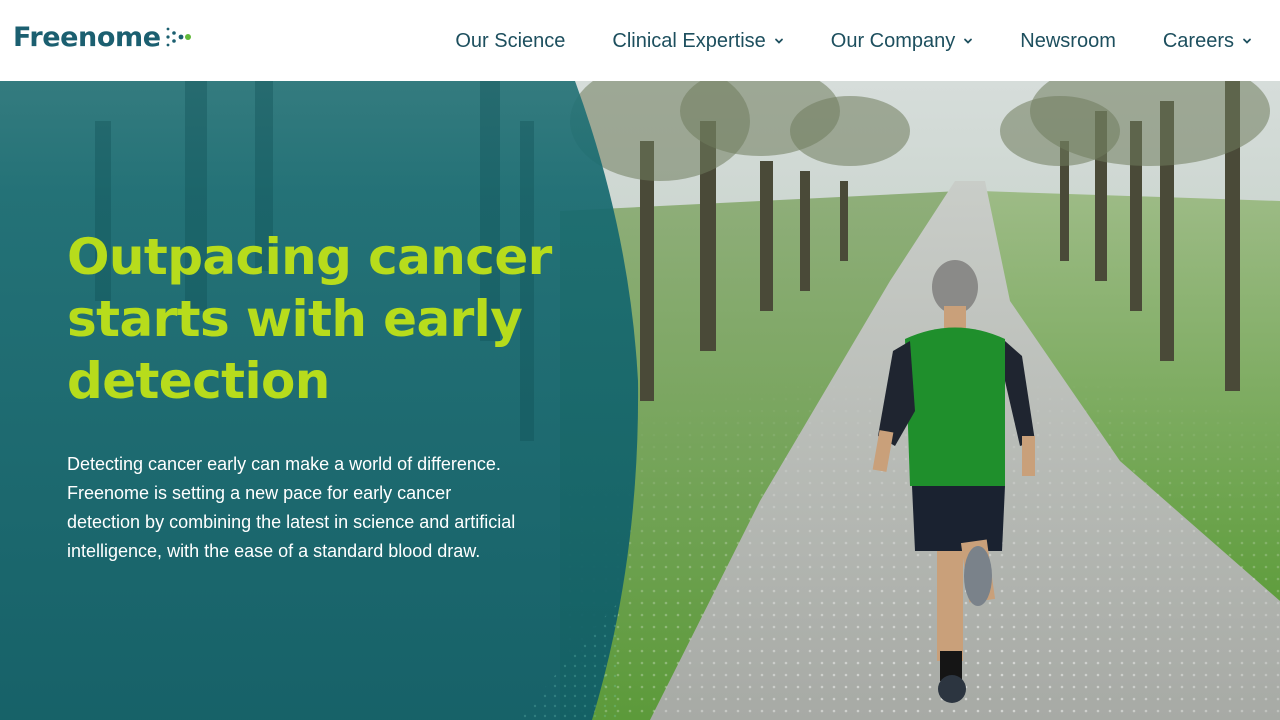 This screenshot has height=720, width=1280. I want to click on nav-label: Our Company, so click(893, 40).